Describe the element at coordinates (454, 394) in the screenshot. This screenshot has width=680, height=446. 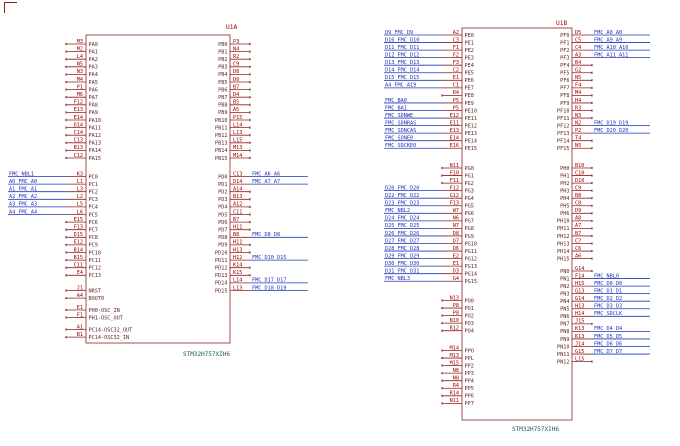
I see `u1b-pin-pp6-number: R14` at that location.